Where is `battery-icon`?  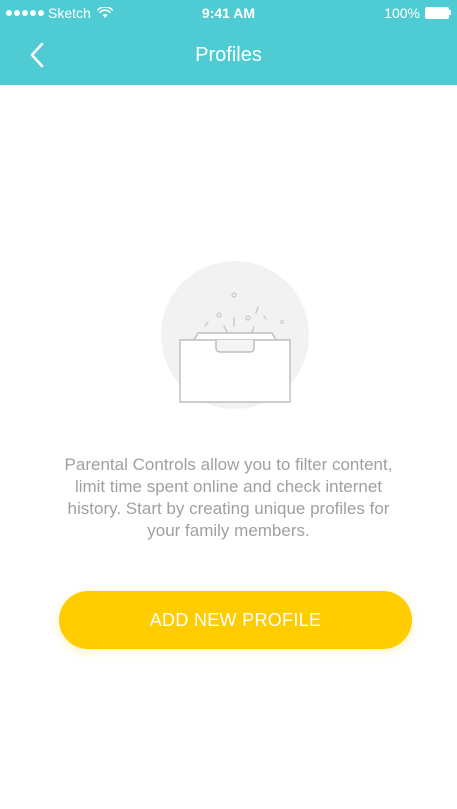
battery-icon is located at coordinates (438, 13).